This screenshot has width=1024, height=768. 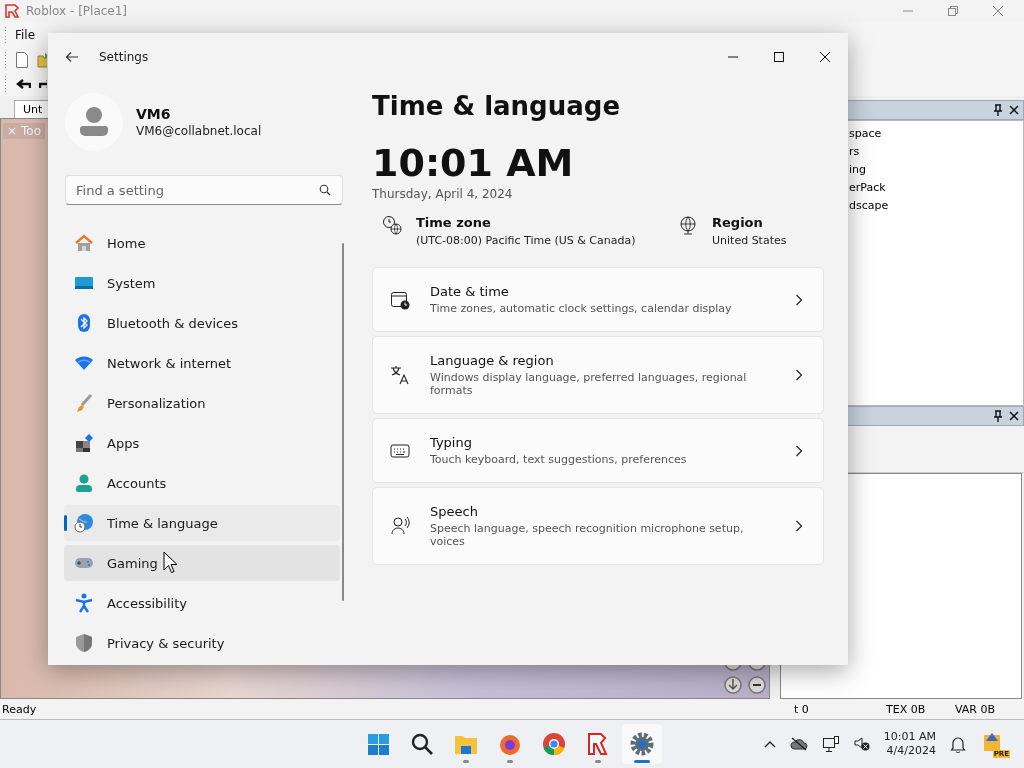 I want to click on nav-item: Bluetooth & devices, so click(x=202, y=323).